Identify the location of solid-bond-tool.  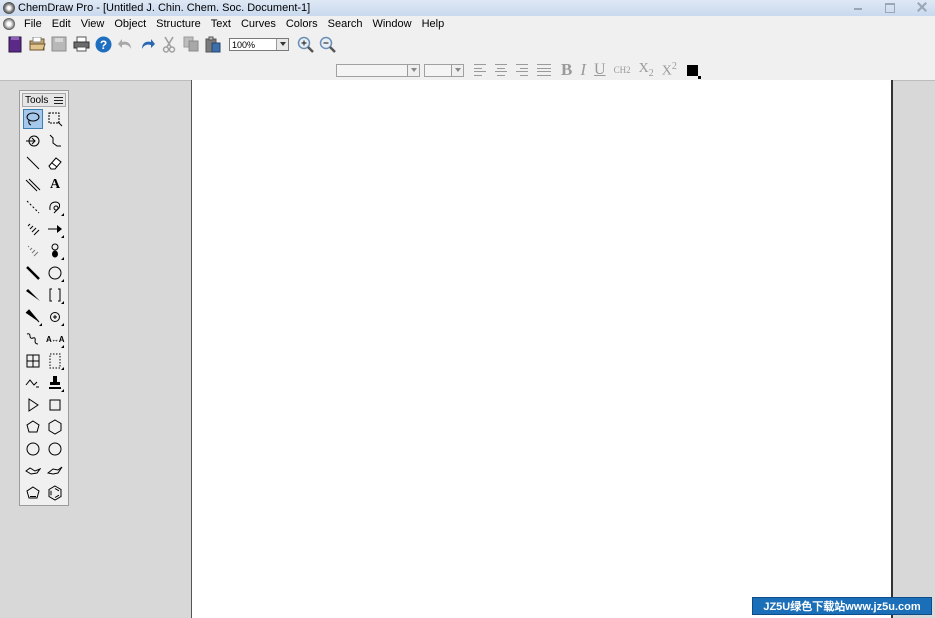
(33, 163).